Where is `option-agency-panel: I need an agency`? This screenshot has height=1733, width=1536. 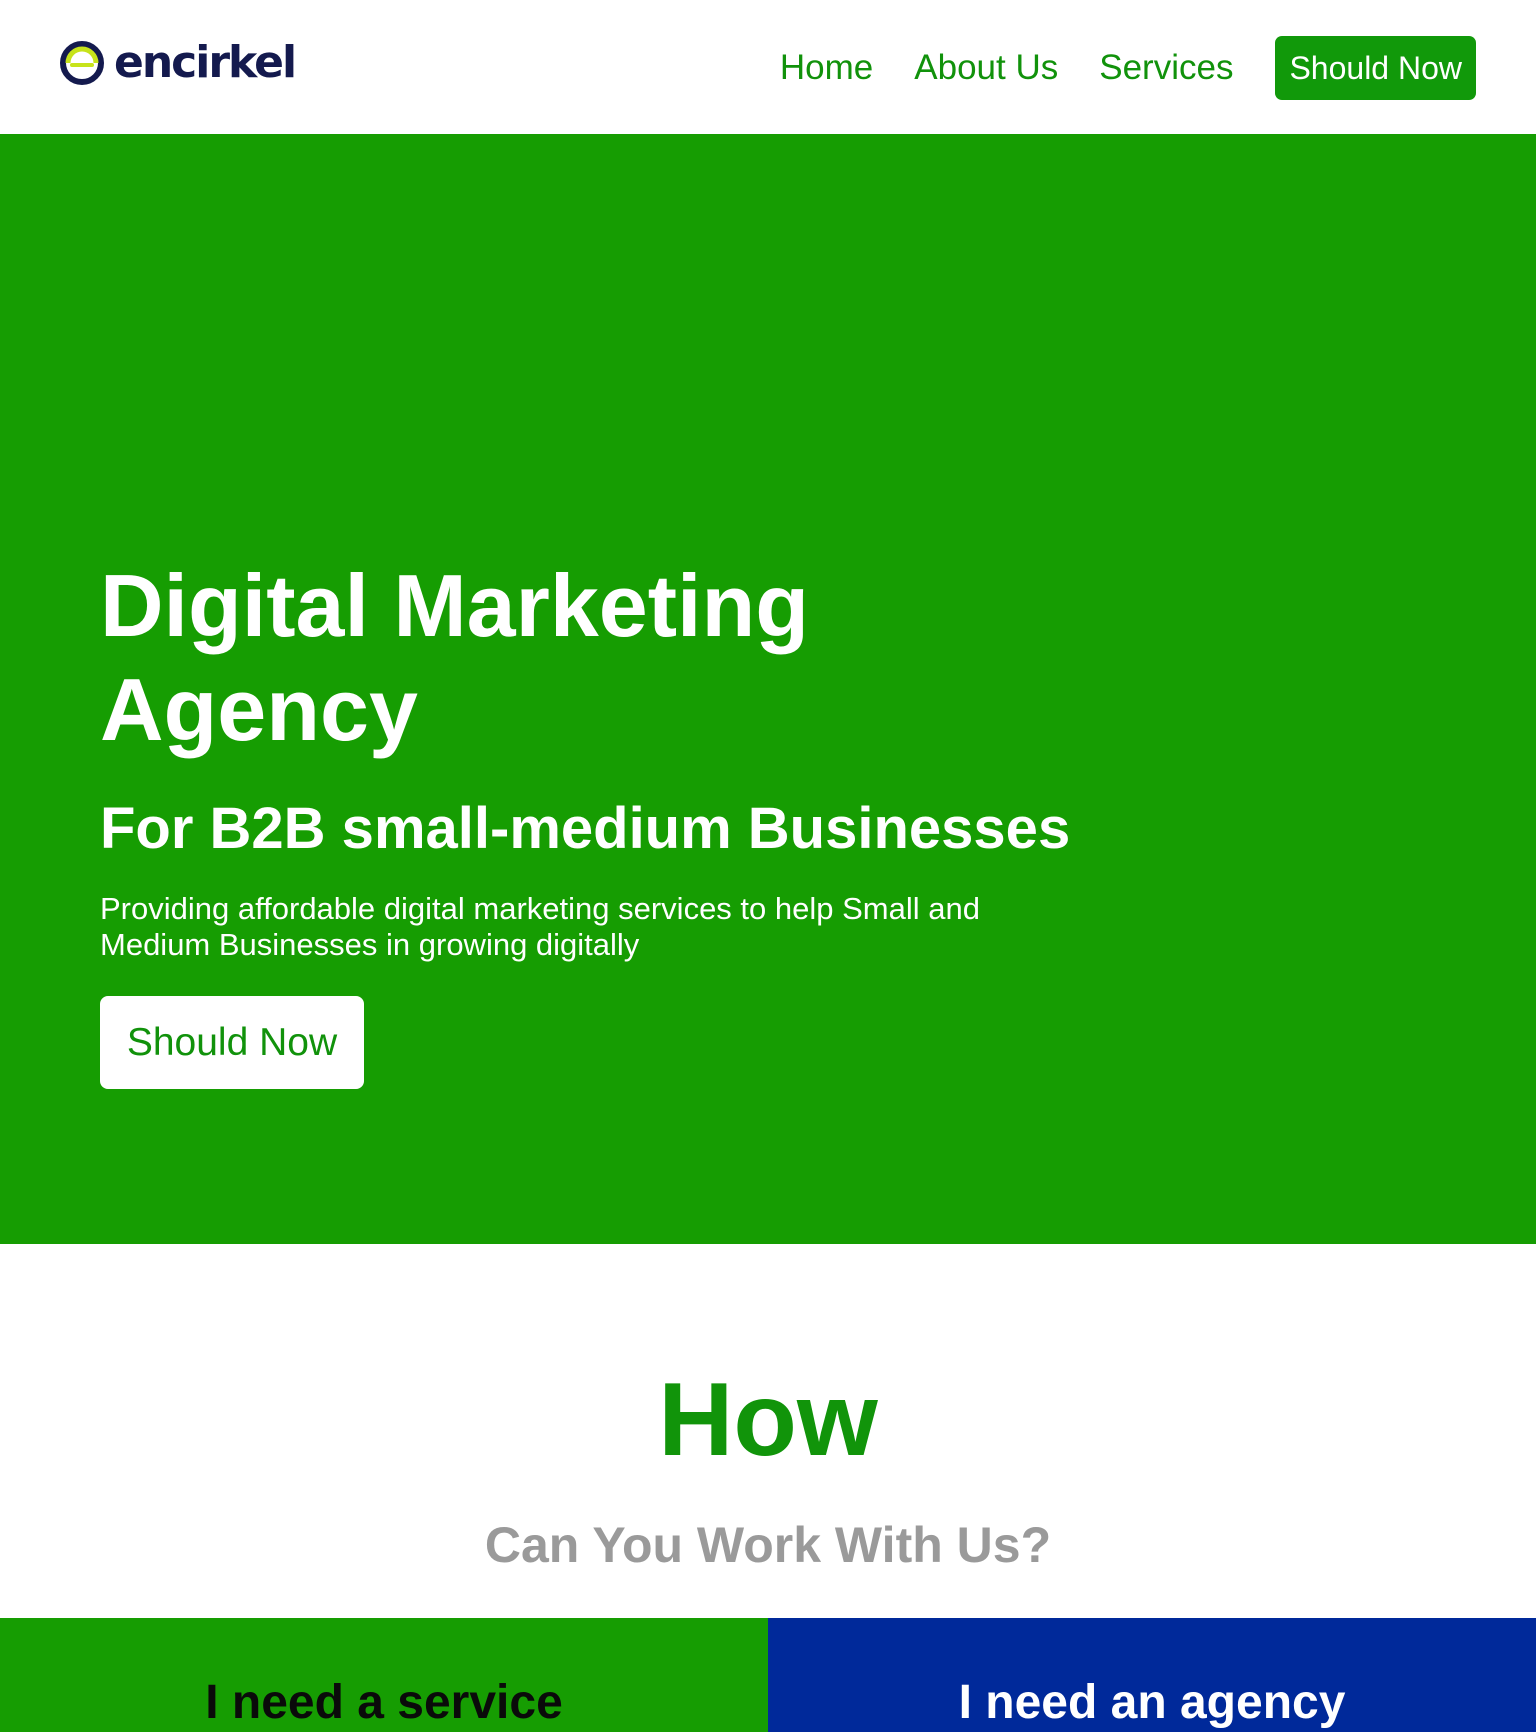
option-agency-panel: I need an agency is located at coordinates (1152, 1675).